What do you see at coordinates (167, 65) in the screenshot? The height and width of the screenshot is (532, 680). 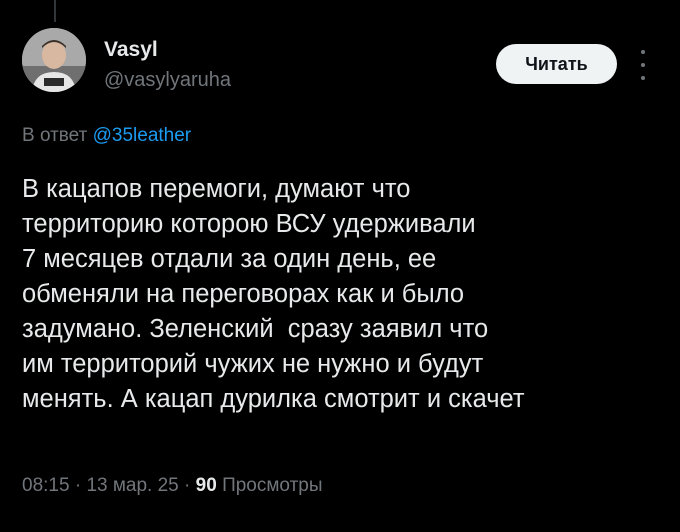 I see `tweet-author: Vasyl @vasylyaruha` at bounding box center [167, 65].